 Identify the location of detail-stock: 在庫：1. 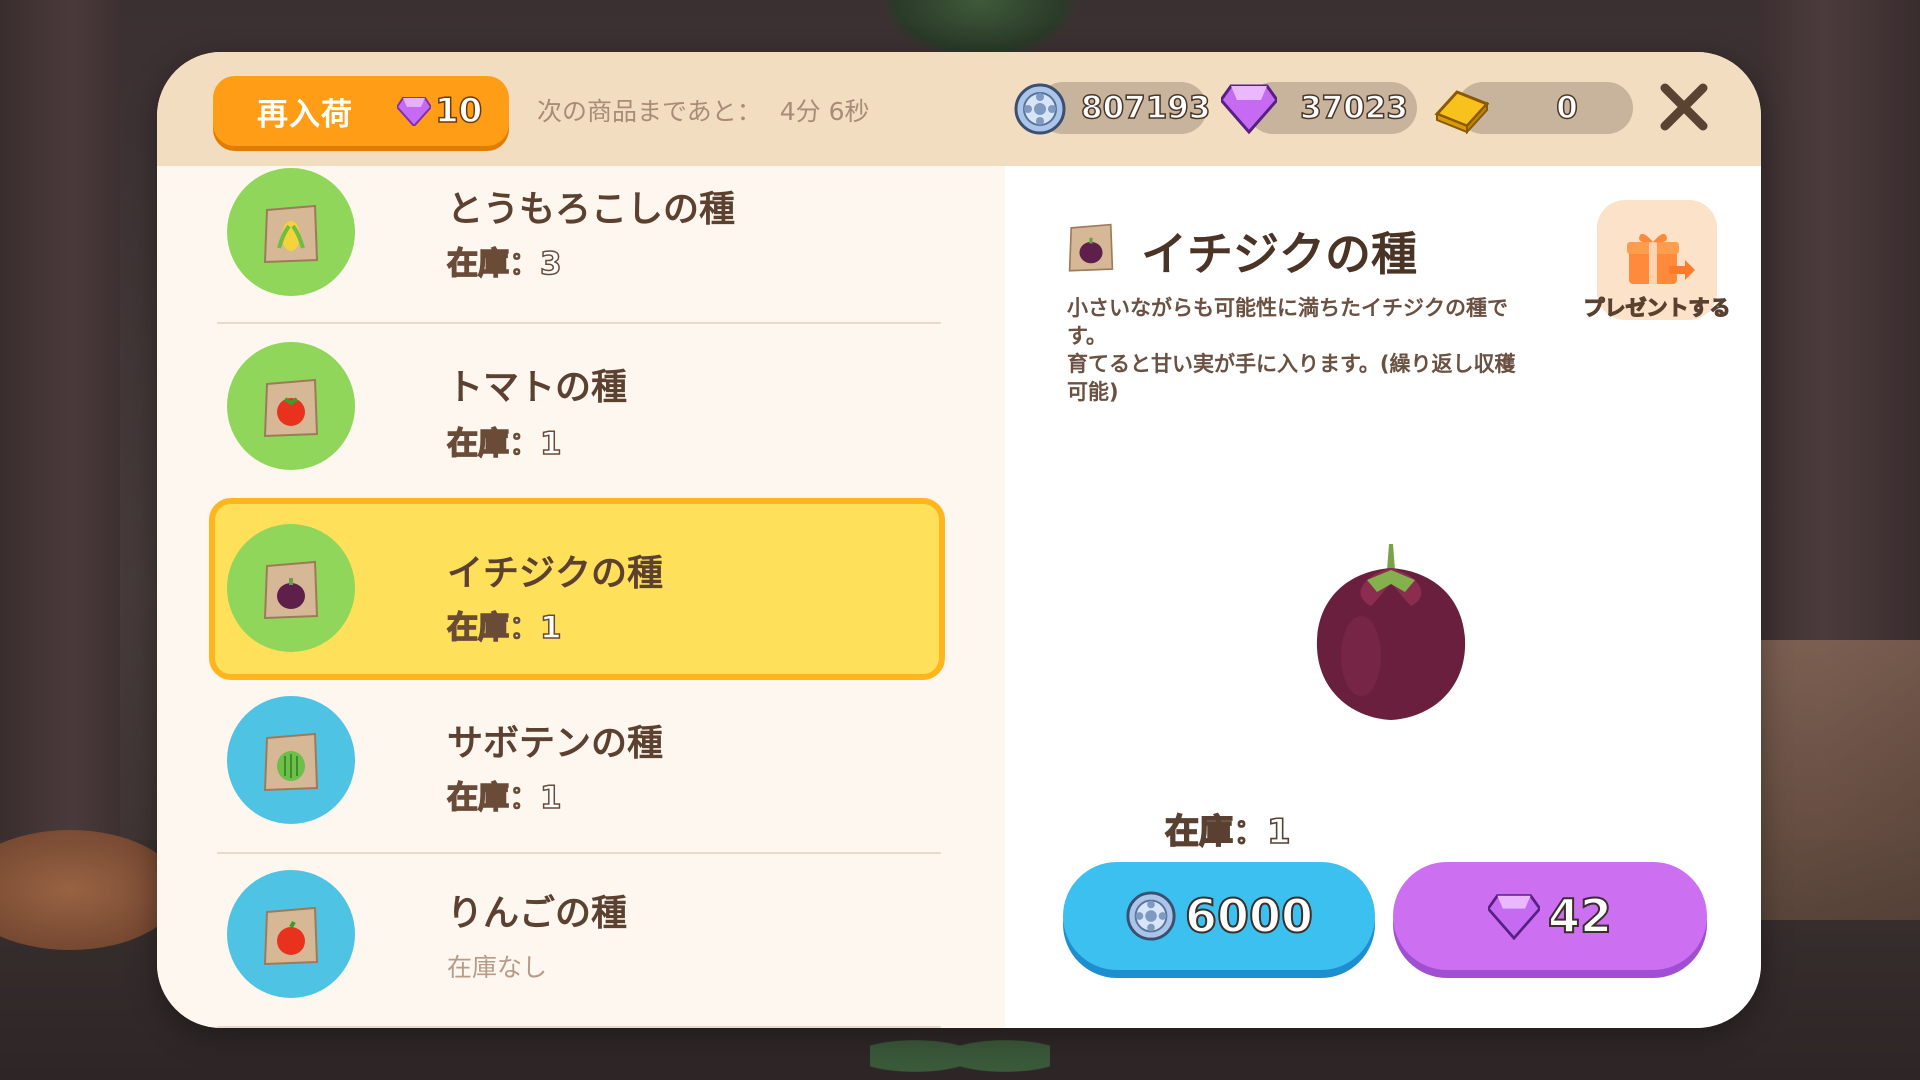
(1227, 832).